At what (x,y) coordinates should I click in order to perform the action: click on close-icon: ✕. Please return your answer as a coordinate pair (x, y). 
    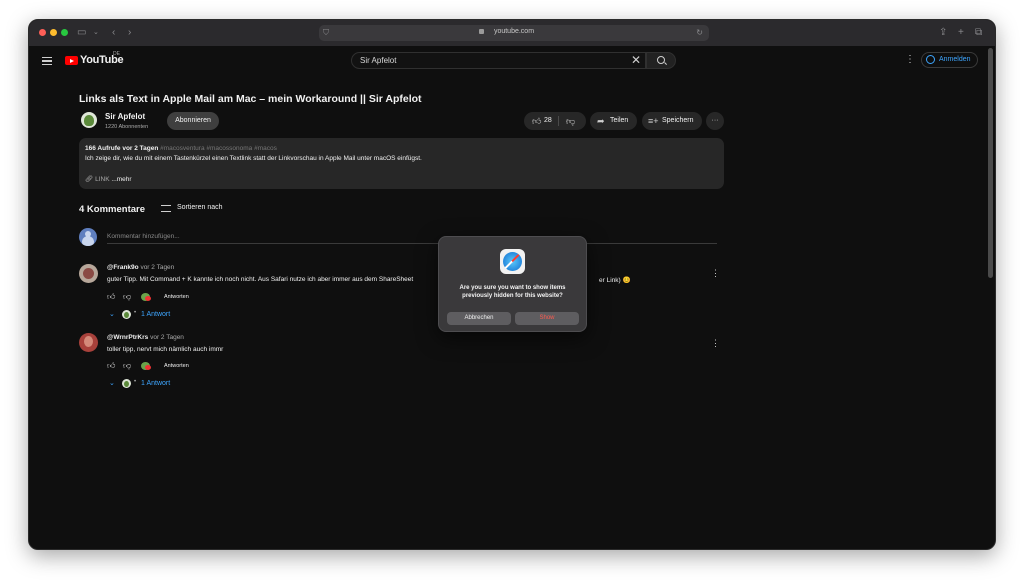
    Looking at the image, I should click on (636, 60).